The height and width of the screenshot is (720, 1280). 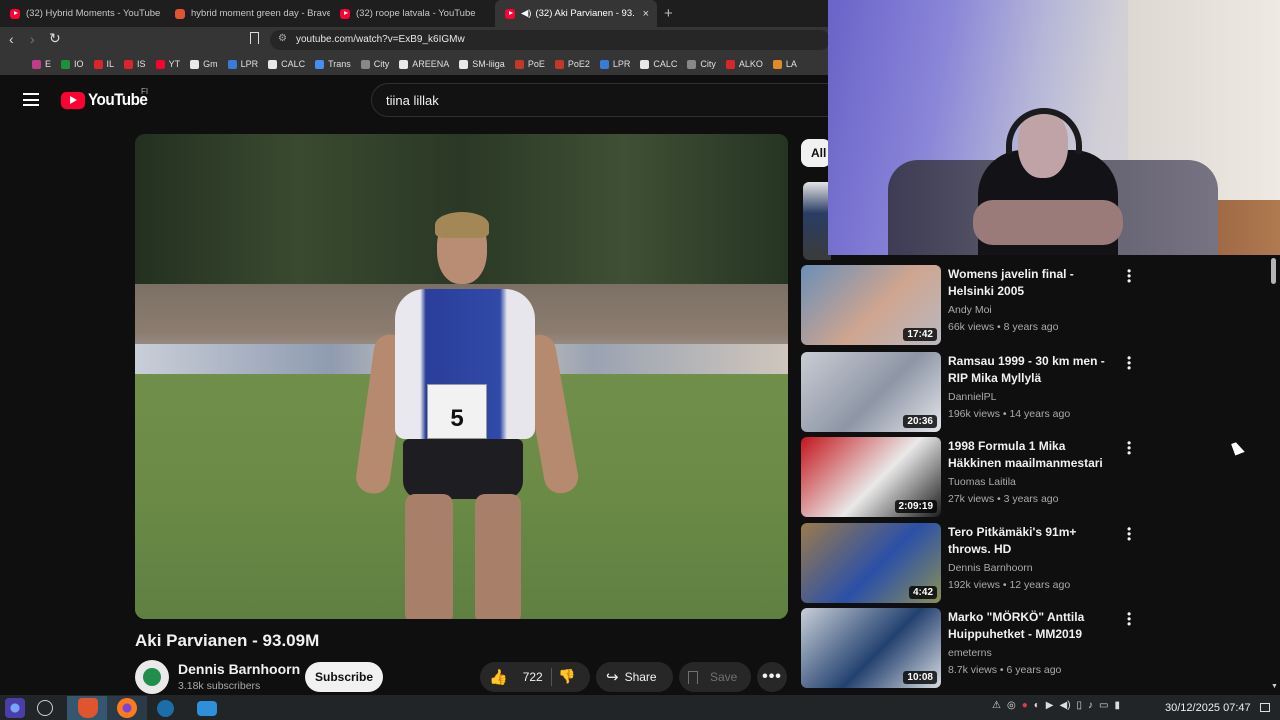 I want to click on media-play-icon: ▶, so click(x=1050, y=705).